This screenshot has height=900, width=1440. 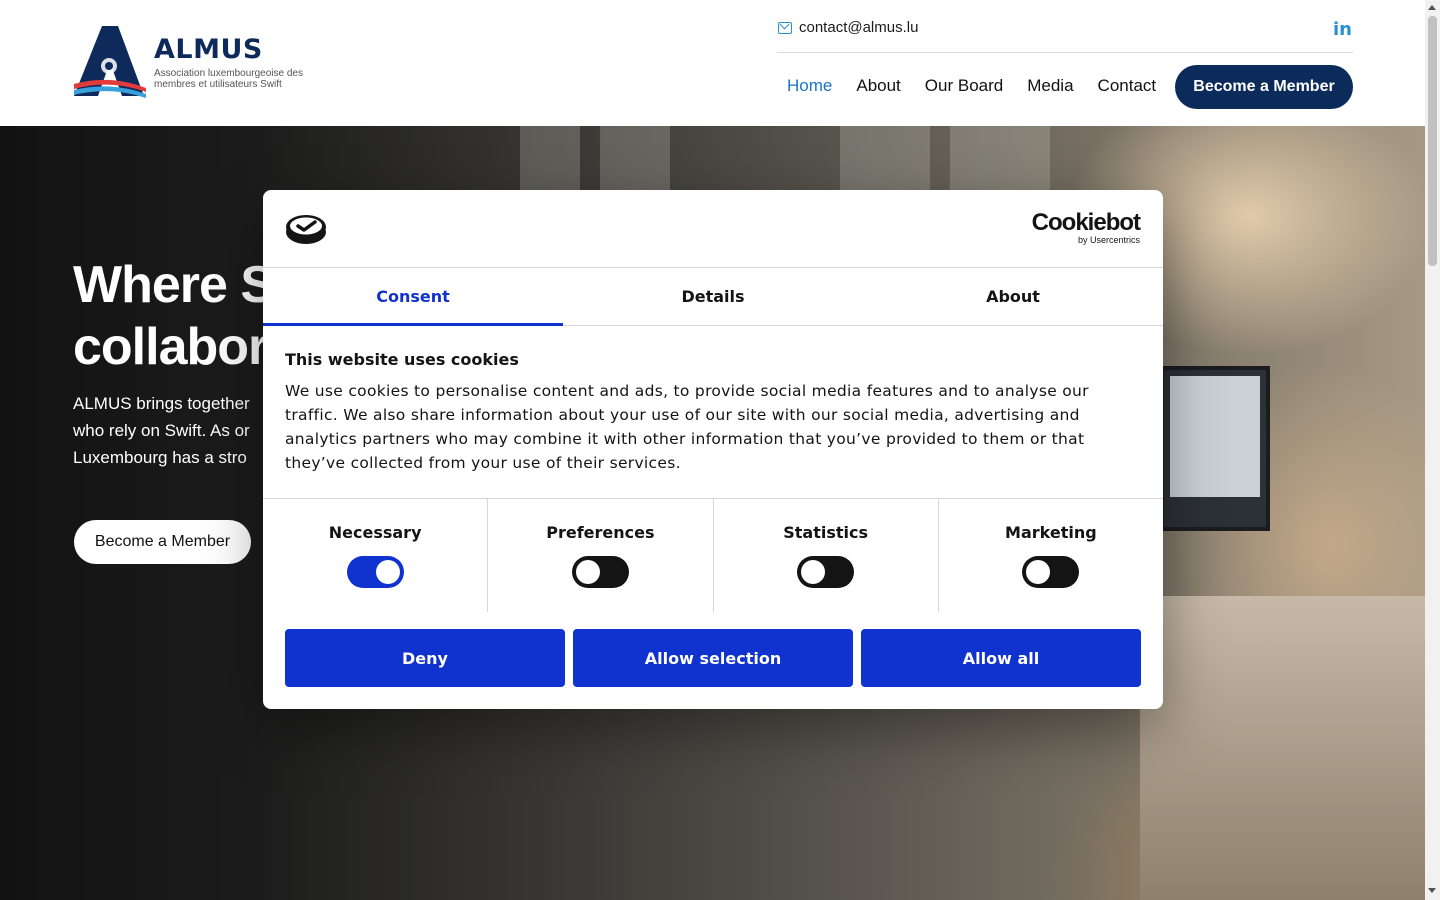 What do you see at coordinates (713, 658) in the screenshot?
I see `allow-selection-button: Allow selection` at bounding box center [713, 658].